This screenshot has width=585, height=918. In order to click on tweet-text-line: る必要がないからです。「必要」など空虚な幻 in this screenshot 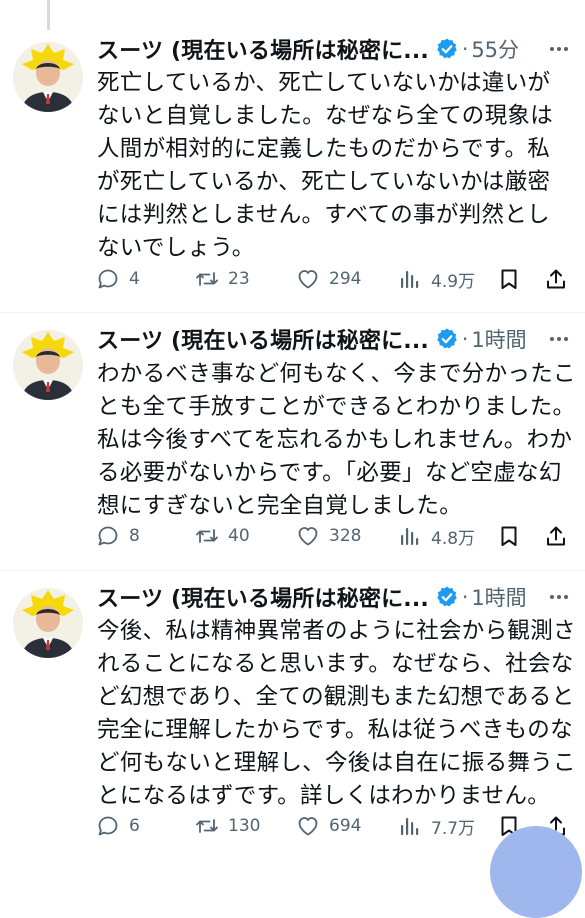, I will do `click(329, 473)`.